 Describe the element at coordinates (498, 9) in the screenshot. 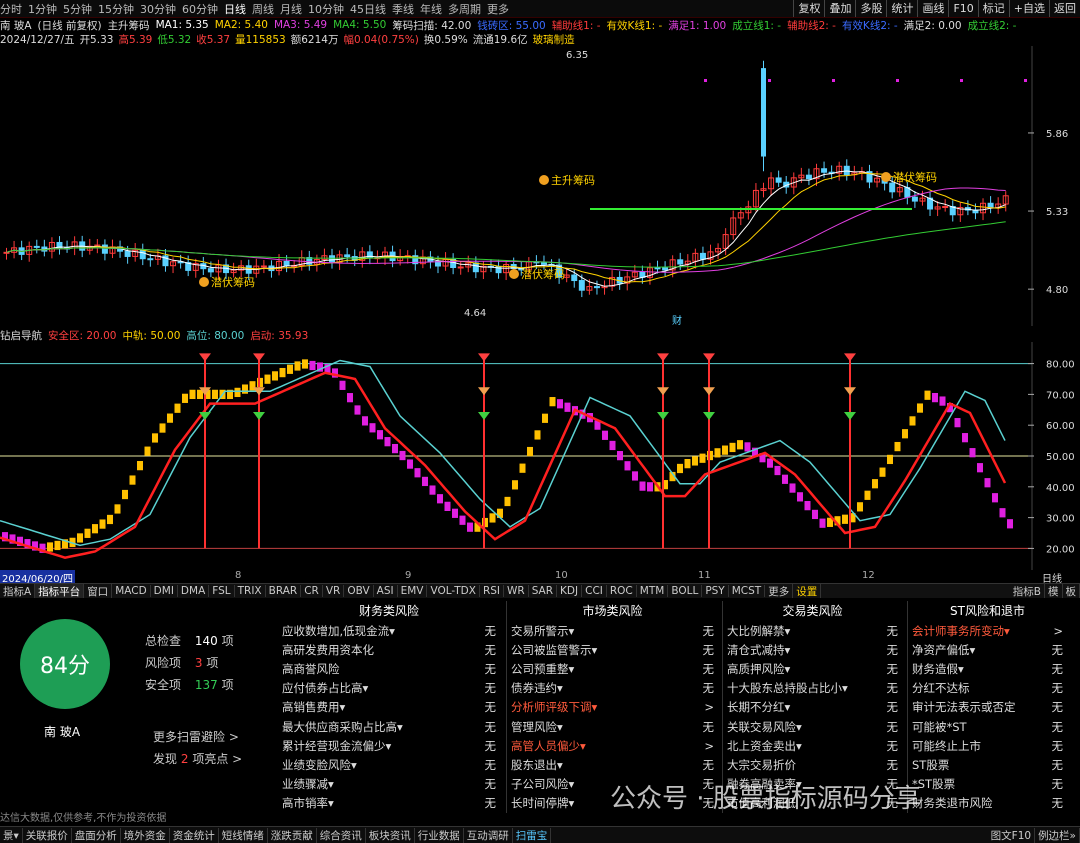

I see `period-14: 更多` at that location.